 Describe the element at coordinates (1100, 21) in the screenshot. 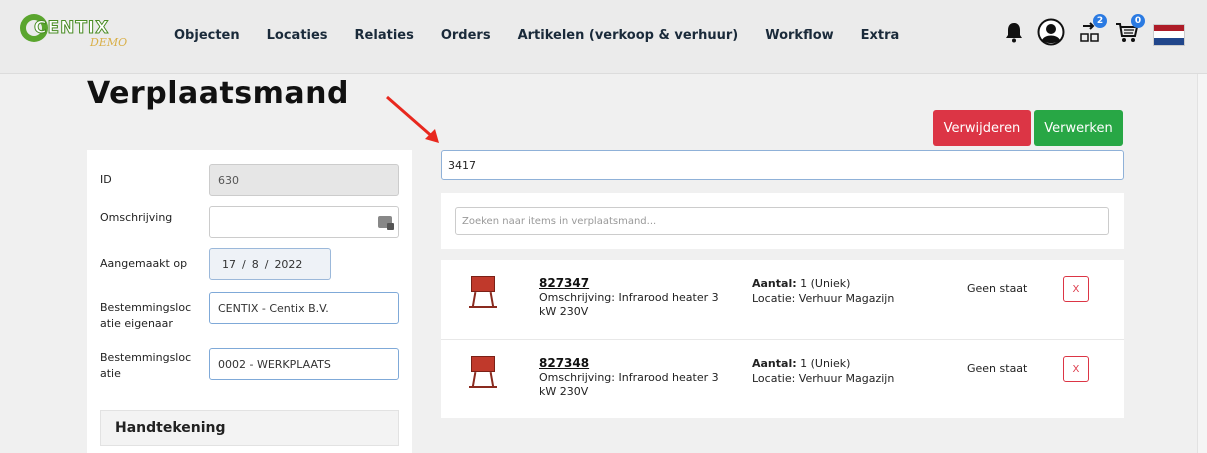

I see `move-basket-badge: 2` at that location.